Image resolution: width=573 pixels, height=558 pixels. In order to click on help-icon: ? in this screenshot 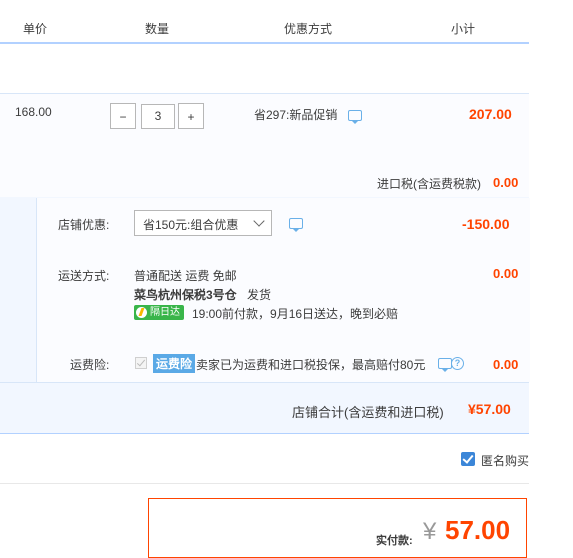, I will do `click(457, 363)`.